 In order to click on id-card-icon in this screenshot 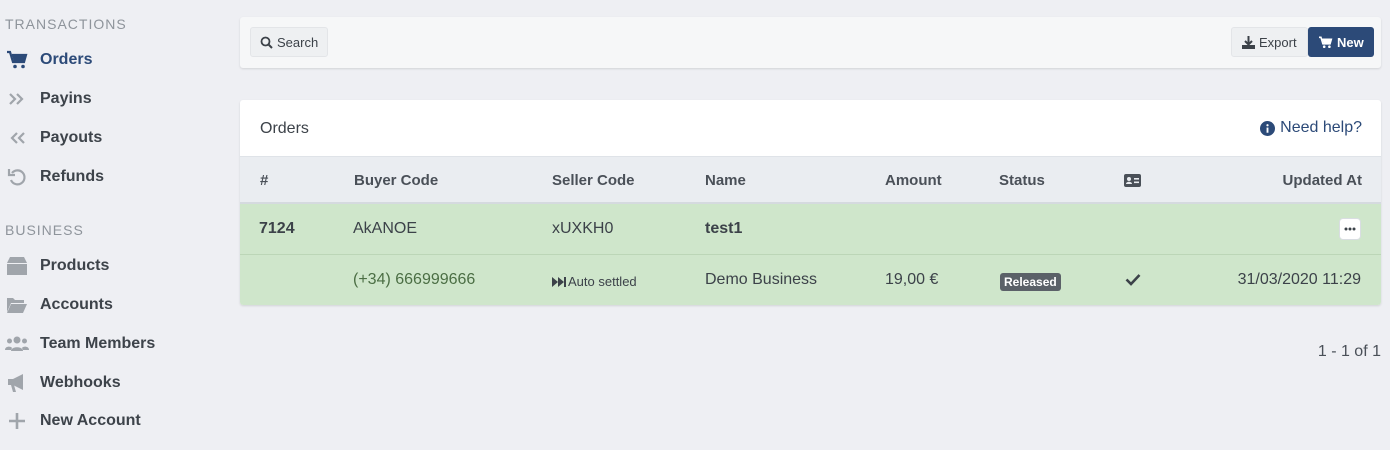, I will do `click(1132, 183)`.